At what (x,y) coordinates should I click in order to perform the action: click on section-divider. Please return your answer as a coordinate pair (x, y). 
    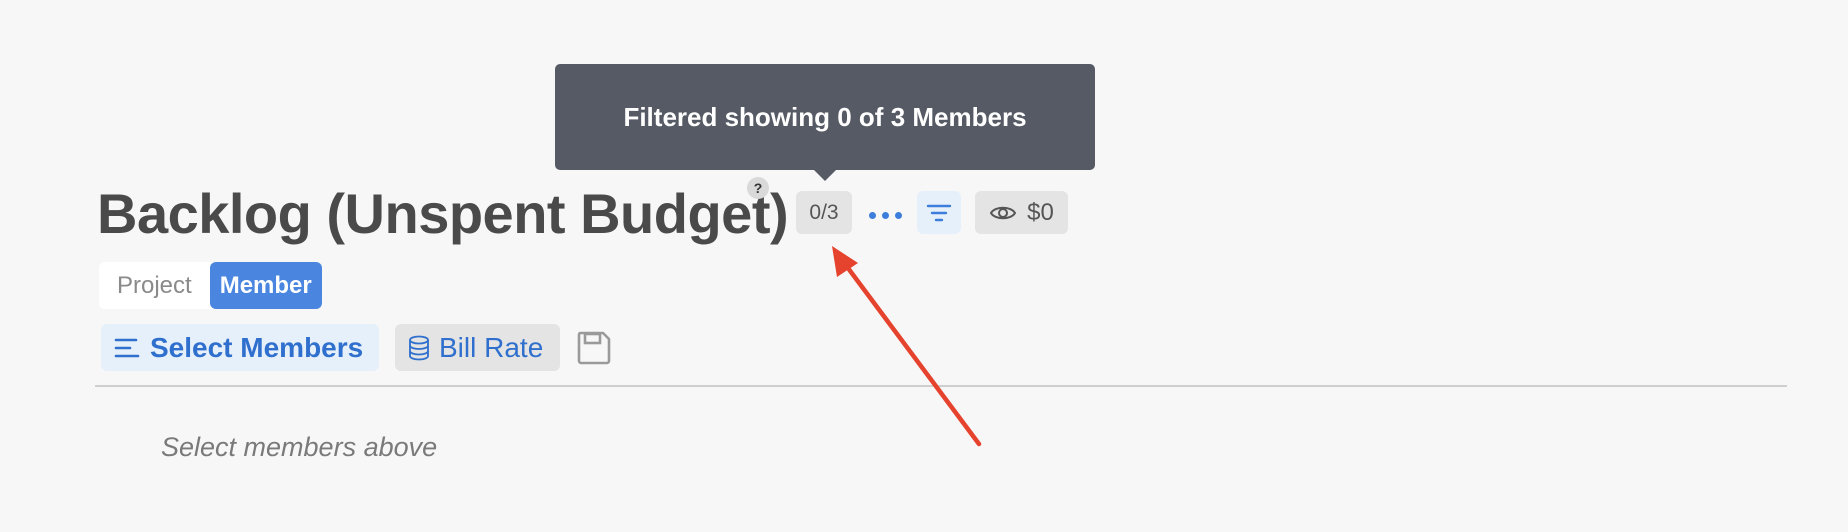
    Looking at the image, I should click on (941, 386).